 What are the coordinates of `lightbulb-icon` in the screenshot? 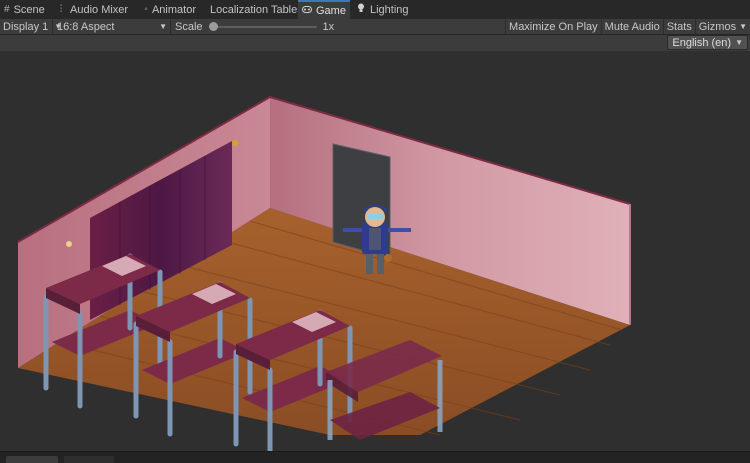 It's located at (361, 9).